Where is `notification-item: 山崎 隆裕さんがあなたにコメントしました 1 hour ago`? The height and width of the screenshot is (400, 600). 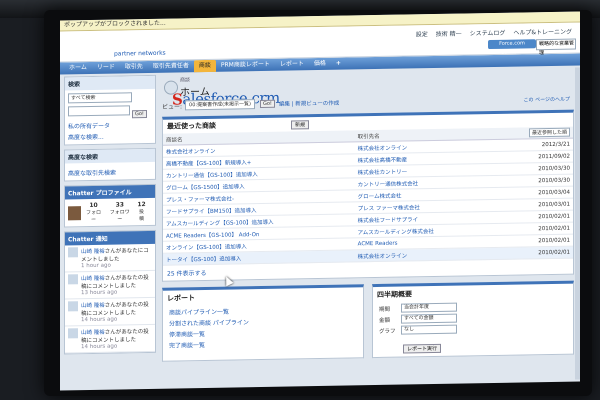
notification-item: 山崎 隆裕さんがあなたにコメントしました 1 hour ago is located at coordinates (110, 258).